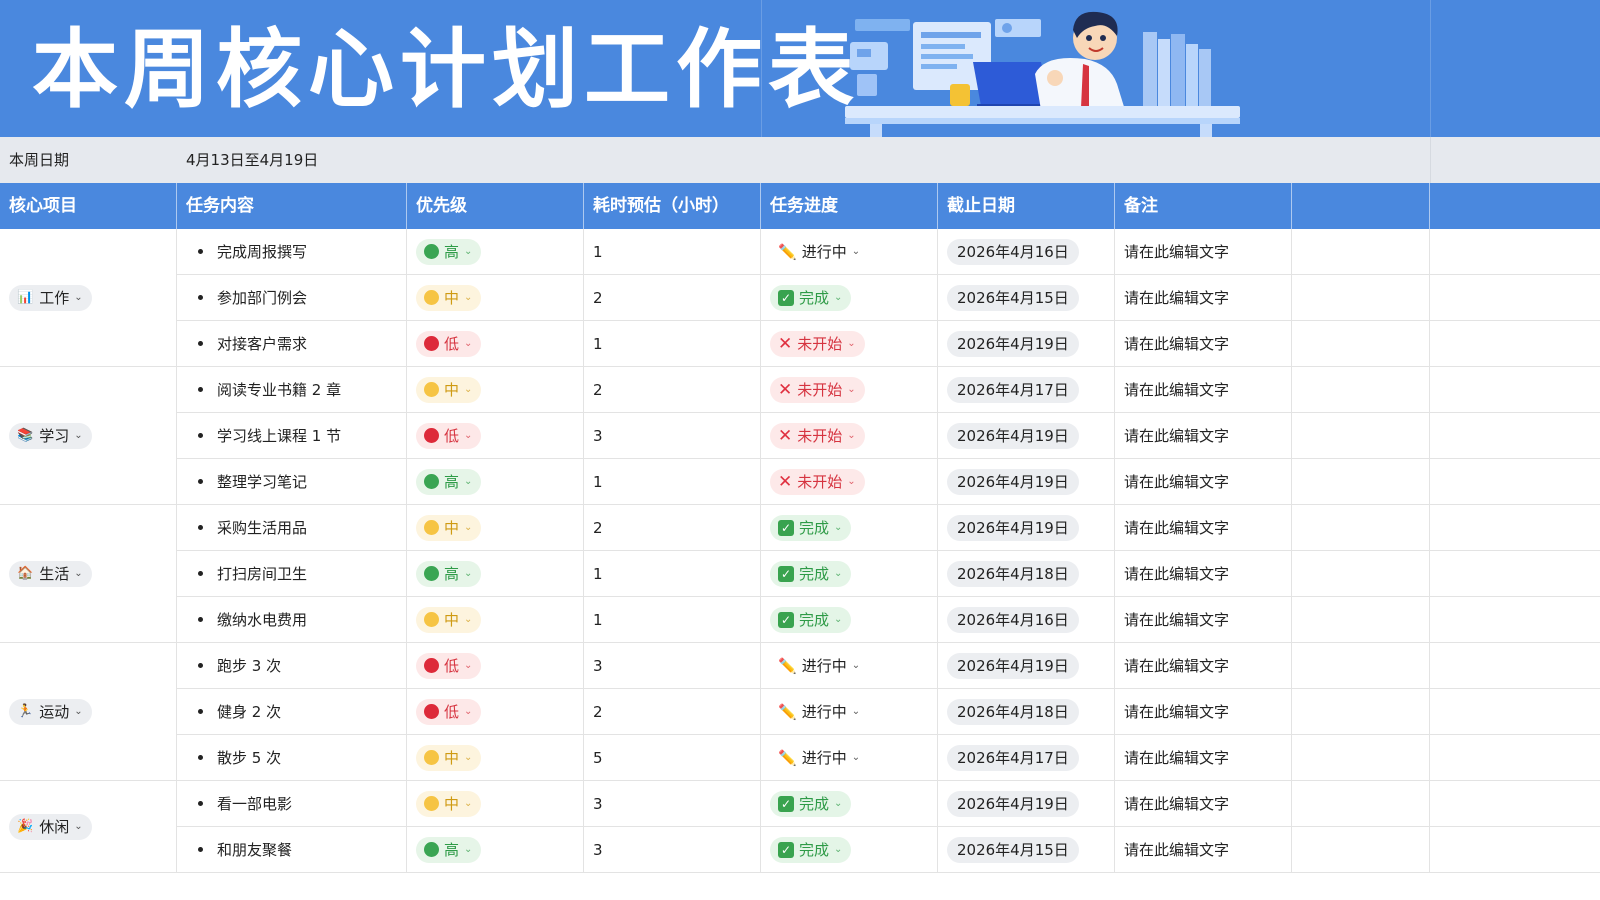 Image resolution: width=1600 pixels, height=900 pixels. Describe the element at coordinates (50, 297) in the screenshot. I see `category-tag: 📊 工作 ⌄` at that location.